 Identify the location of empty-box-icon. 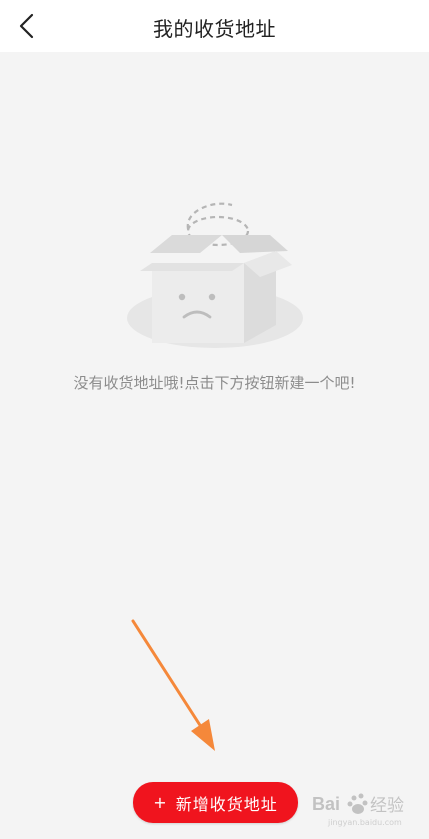
(215, 275).